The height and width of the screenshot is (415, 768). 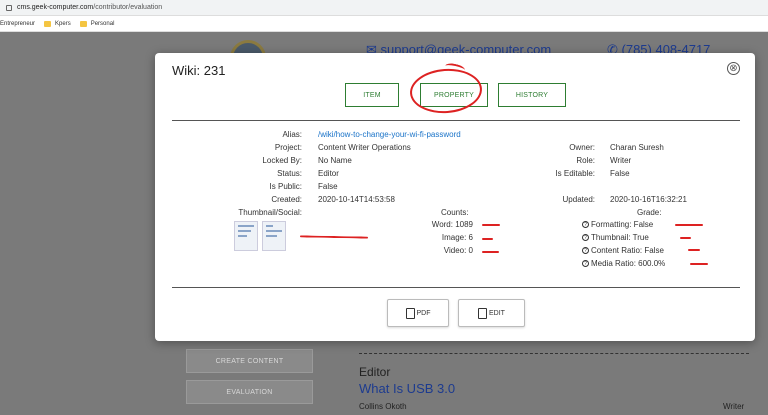 What do you see at coordinates (617, 224) in the screenshot?
I see `grade-formatting: ? Formatting: False` at bounding box center [617, 224].